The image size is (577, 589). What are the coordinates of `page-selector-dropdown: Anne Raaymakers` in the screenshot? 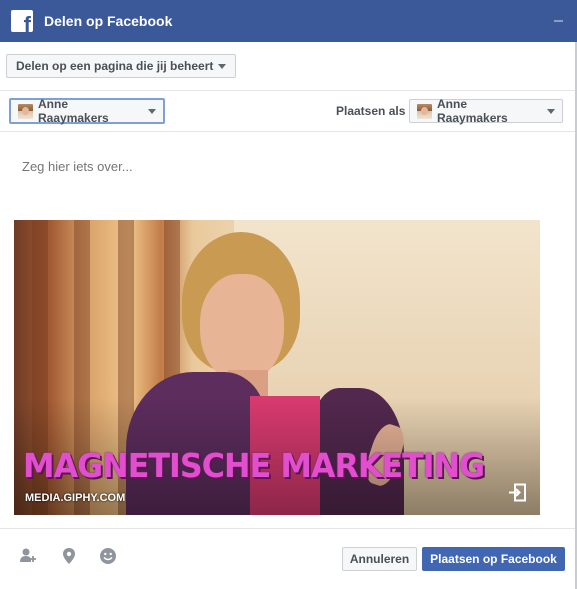 It's located at (87, 111).